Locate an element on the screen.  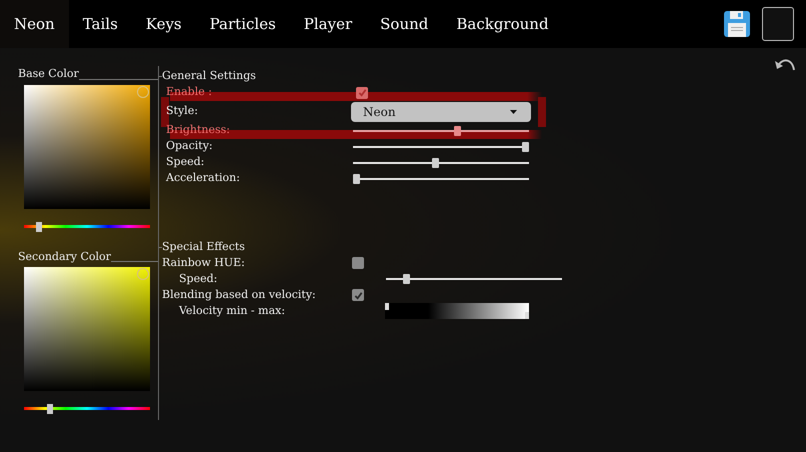
tab: Tails is located at coordinates (100, 24).